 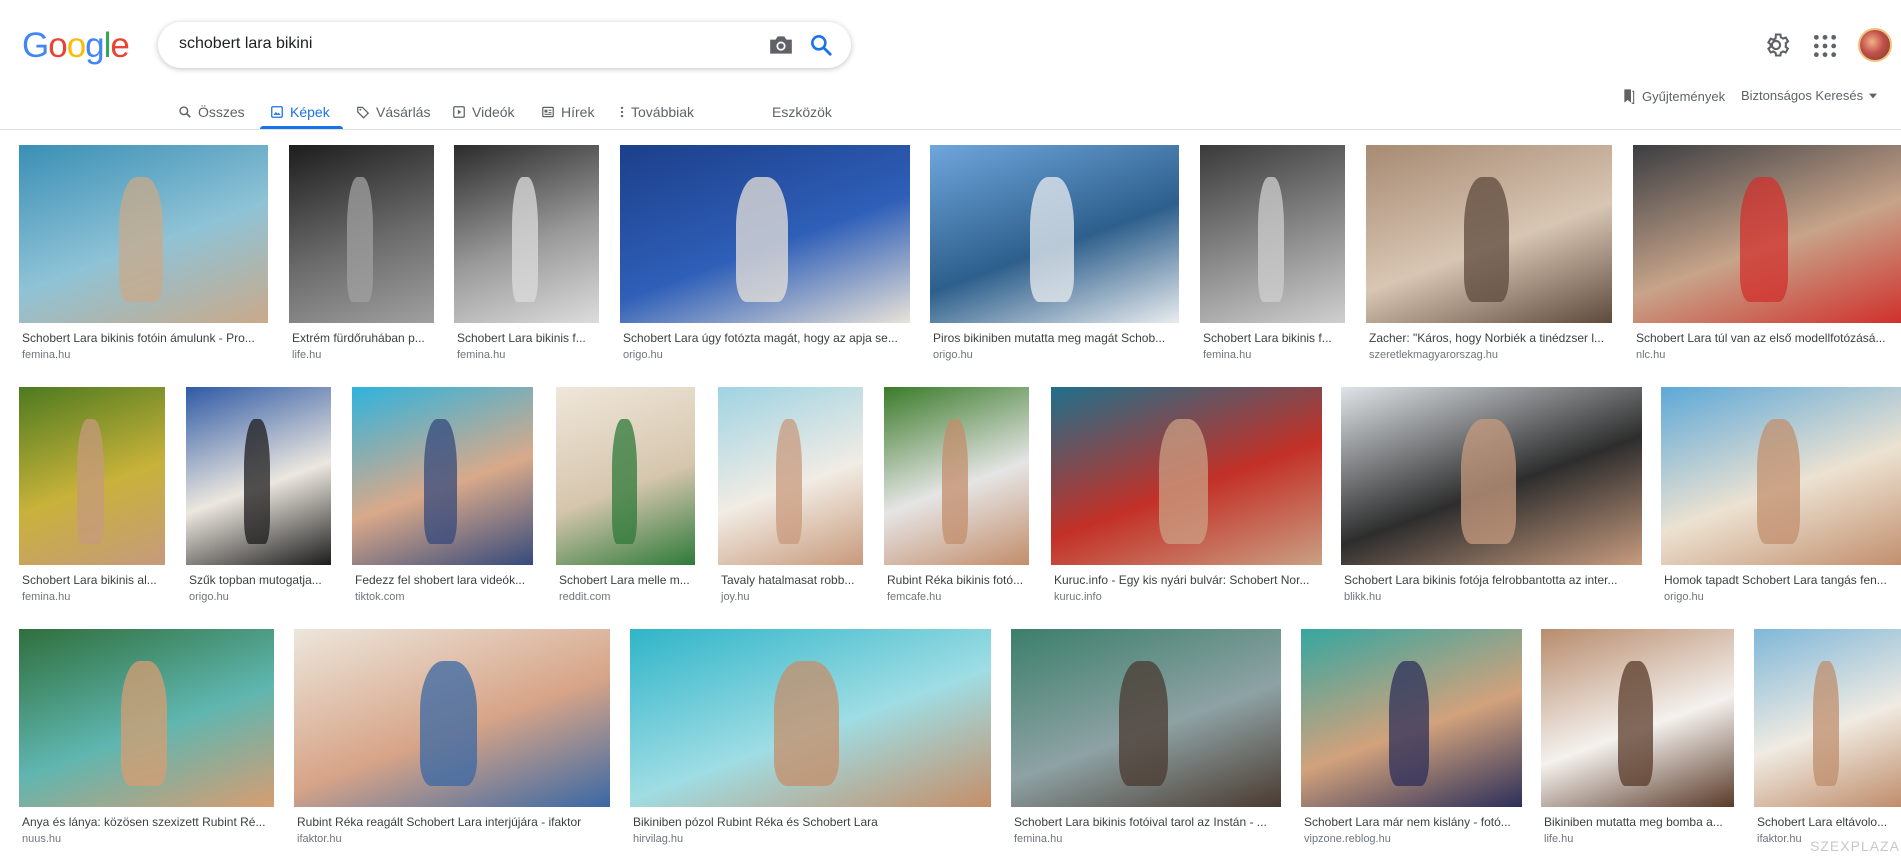 I want to click on image-result: Schobert Lara bikinis f... femina.hu, so click(x=1272, y=255).